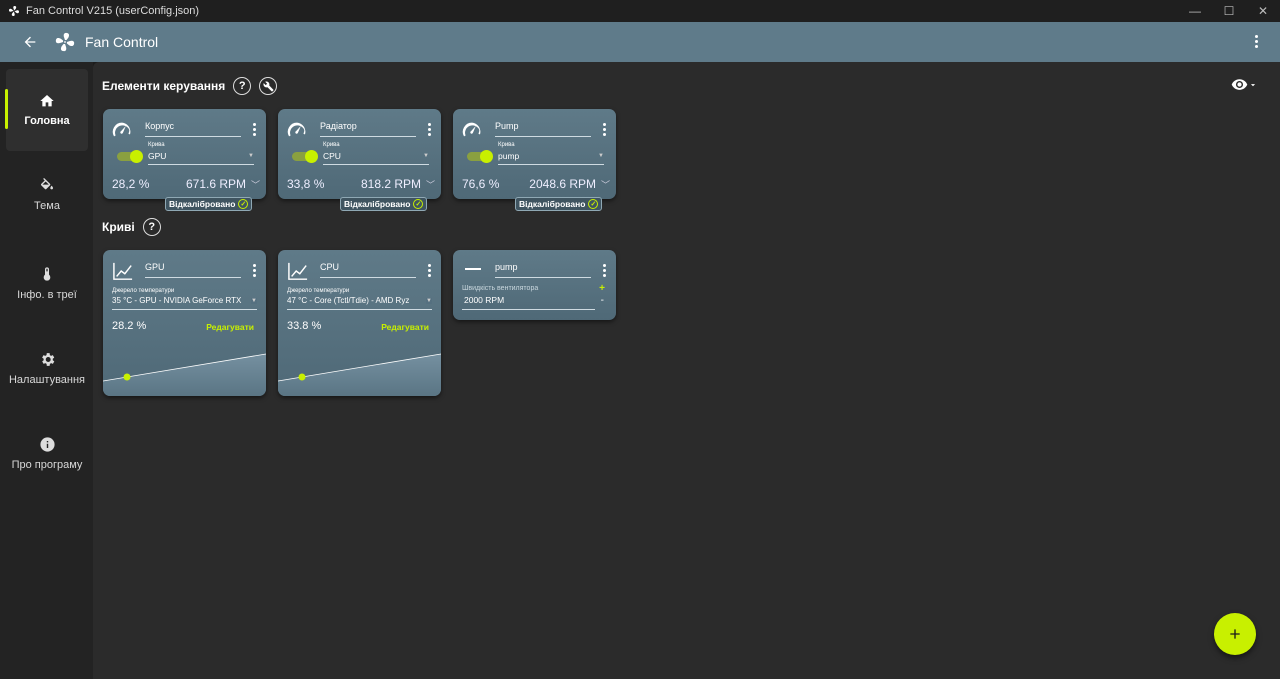  What do you see at coordinates (473, 269) in the screenshot?
I see `flat-line-icon` at bounding box center [473, 269].